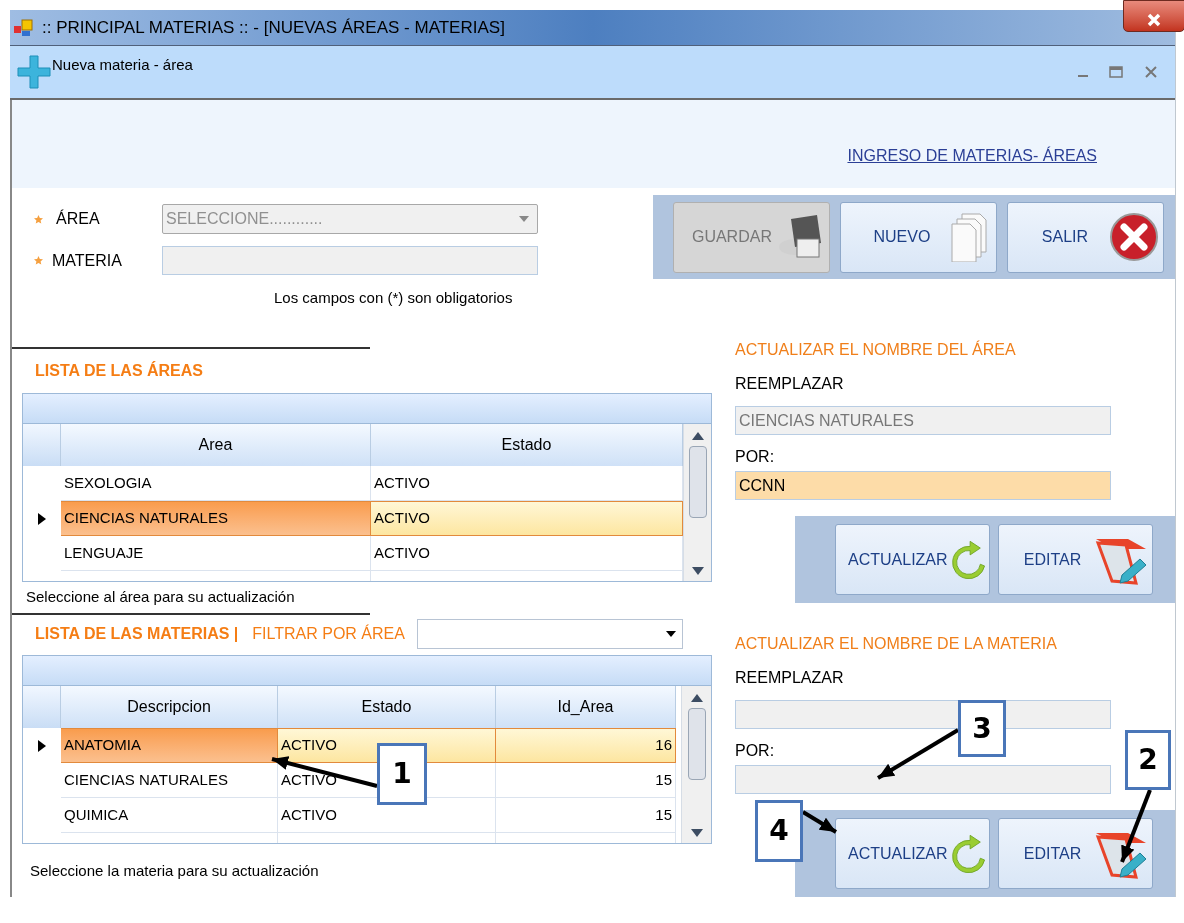 The height and width of the screenshot is (923, 1184). Describe the element at coordinates (23, 27) in the screenshot. I see `app-icon` at that location.